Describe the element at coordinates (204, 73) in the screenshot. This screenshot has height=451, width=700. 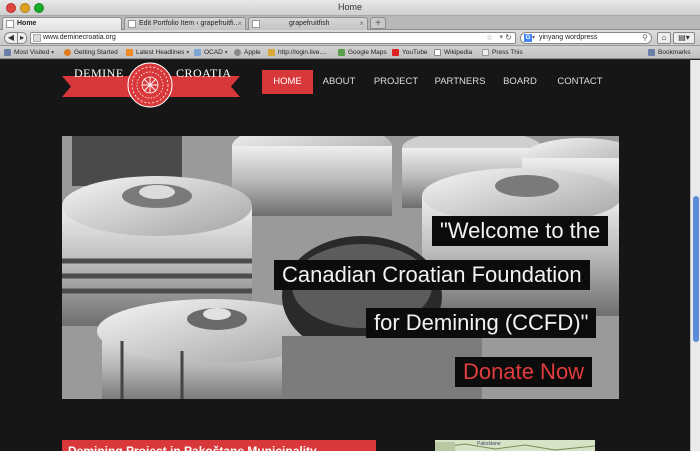
I see `logo-text-croatia: CROATIA` at that location.